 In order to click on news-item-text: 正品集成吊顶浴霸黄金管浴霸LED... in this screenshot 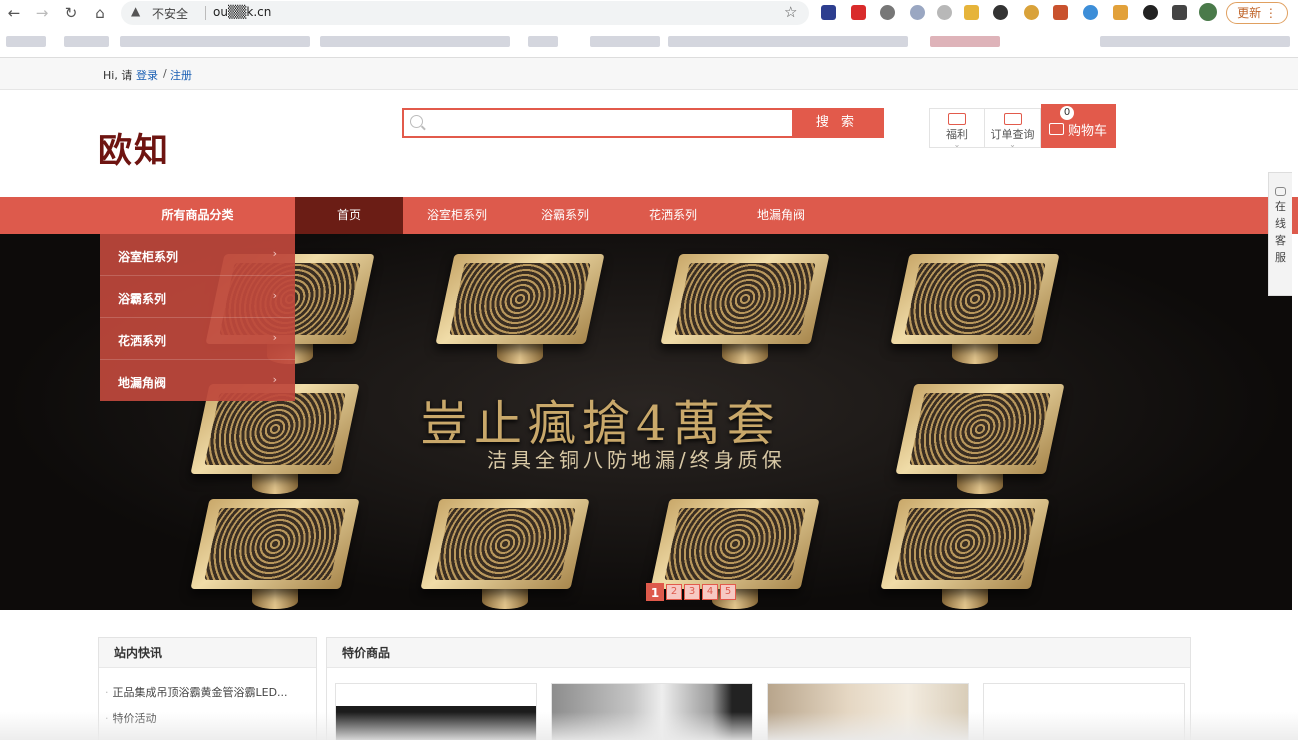, I will do `click(200, 692)`.